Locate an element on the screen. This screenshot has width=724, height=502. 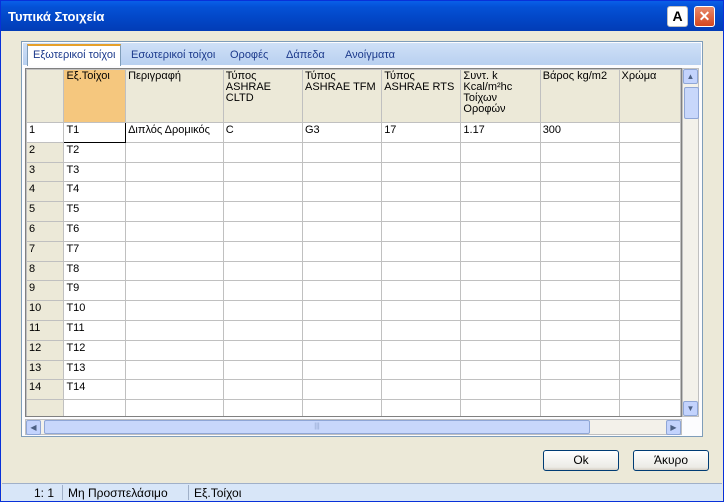
tab-roofs: Οροφές is located at coordinates (249, 56).